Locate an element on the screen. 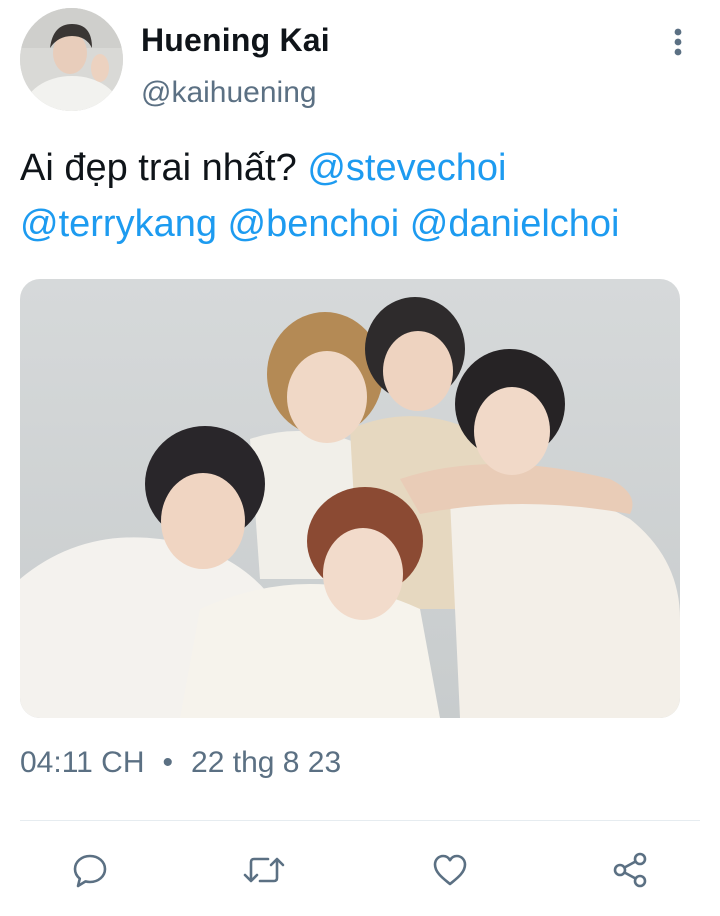 The height and width of the screenshot is (916, 720). mention-link: @stevechoi is located at coordinates (406, 168).